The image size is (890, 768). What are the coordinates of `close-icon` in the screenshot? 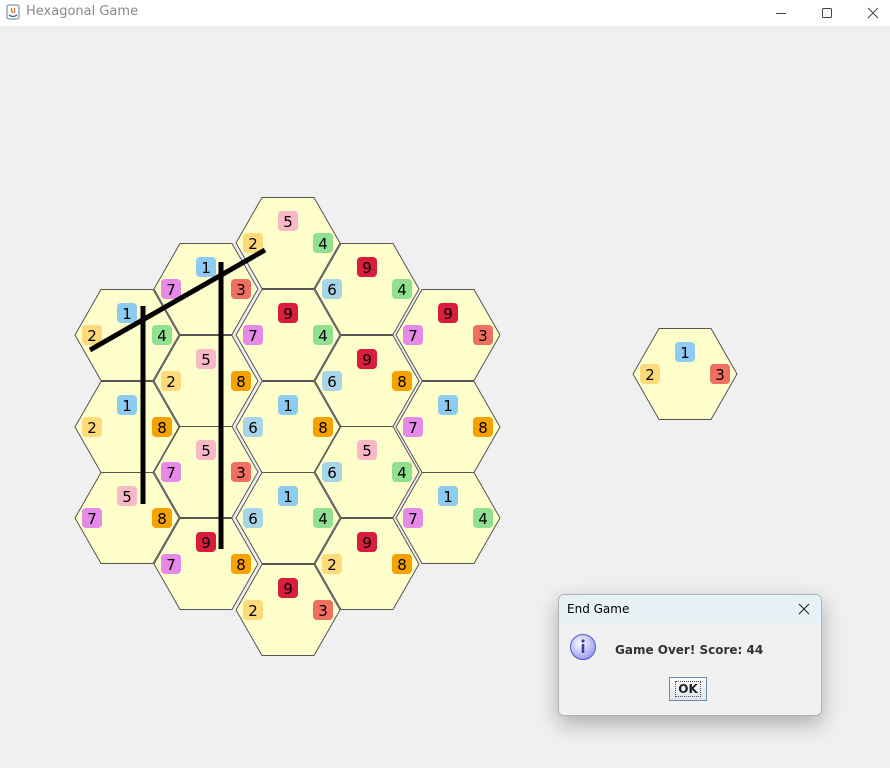 It's located at (804, 609).